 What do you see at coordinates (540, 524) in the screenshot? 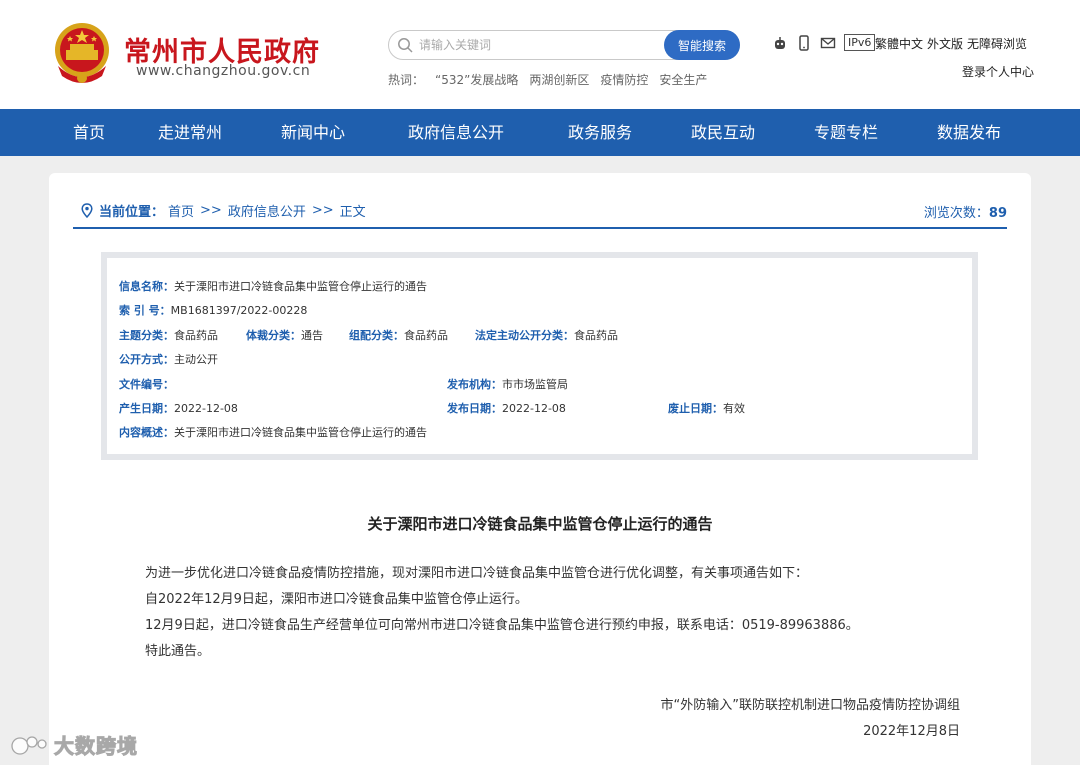
I see `article-title: 关于溧阳市进口冷链食品集中监管仓停止运行的通告` at bounding box center [540, 524].